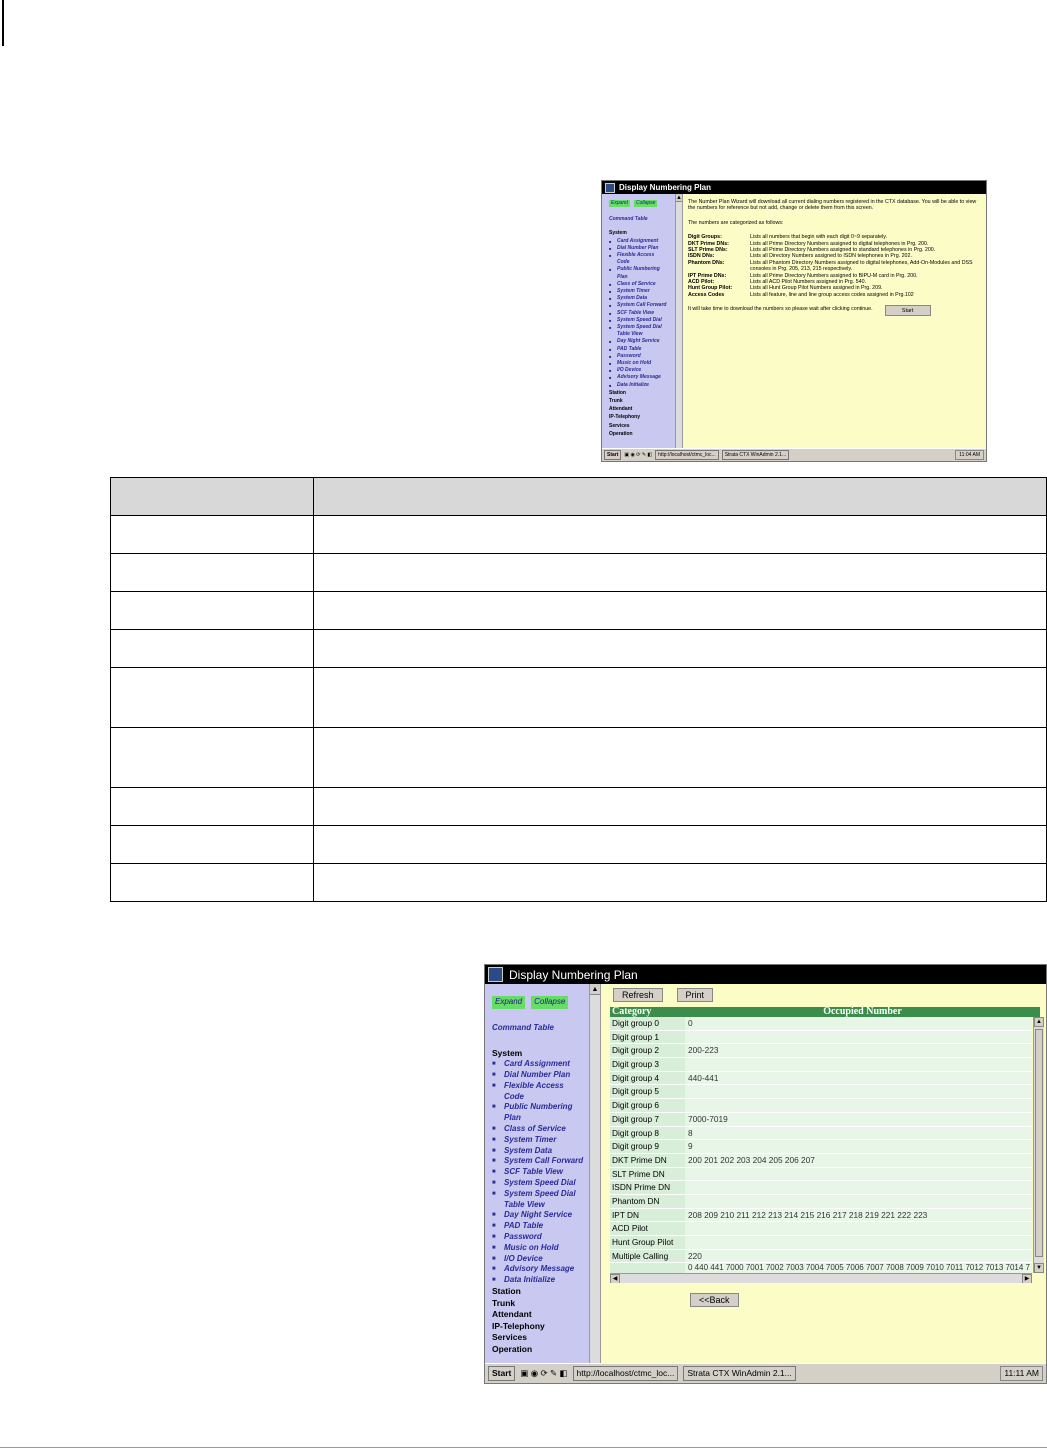  I want to click on print-button: Print, so click(695, 995).